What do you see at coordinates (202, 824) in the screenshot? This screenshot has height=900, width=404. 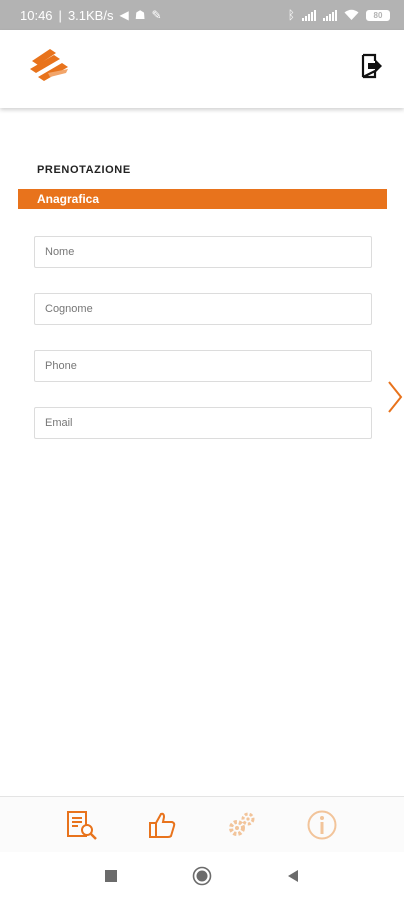 I see `bottom-tab-bar` at bounding box center [202, 824].